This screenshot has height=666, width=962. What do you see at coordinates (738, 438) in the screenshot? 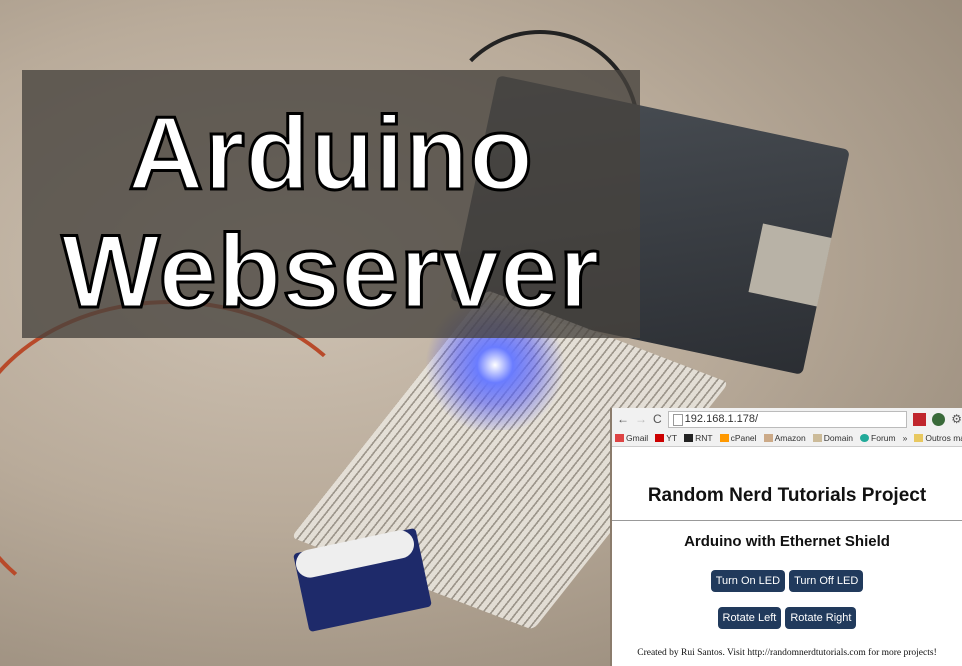
I see `bookmark-cpanel: cPanel` at bounding box center [738, 438].